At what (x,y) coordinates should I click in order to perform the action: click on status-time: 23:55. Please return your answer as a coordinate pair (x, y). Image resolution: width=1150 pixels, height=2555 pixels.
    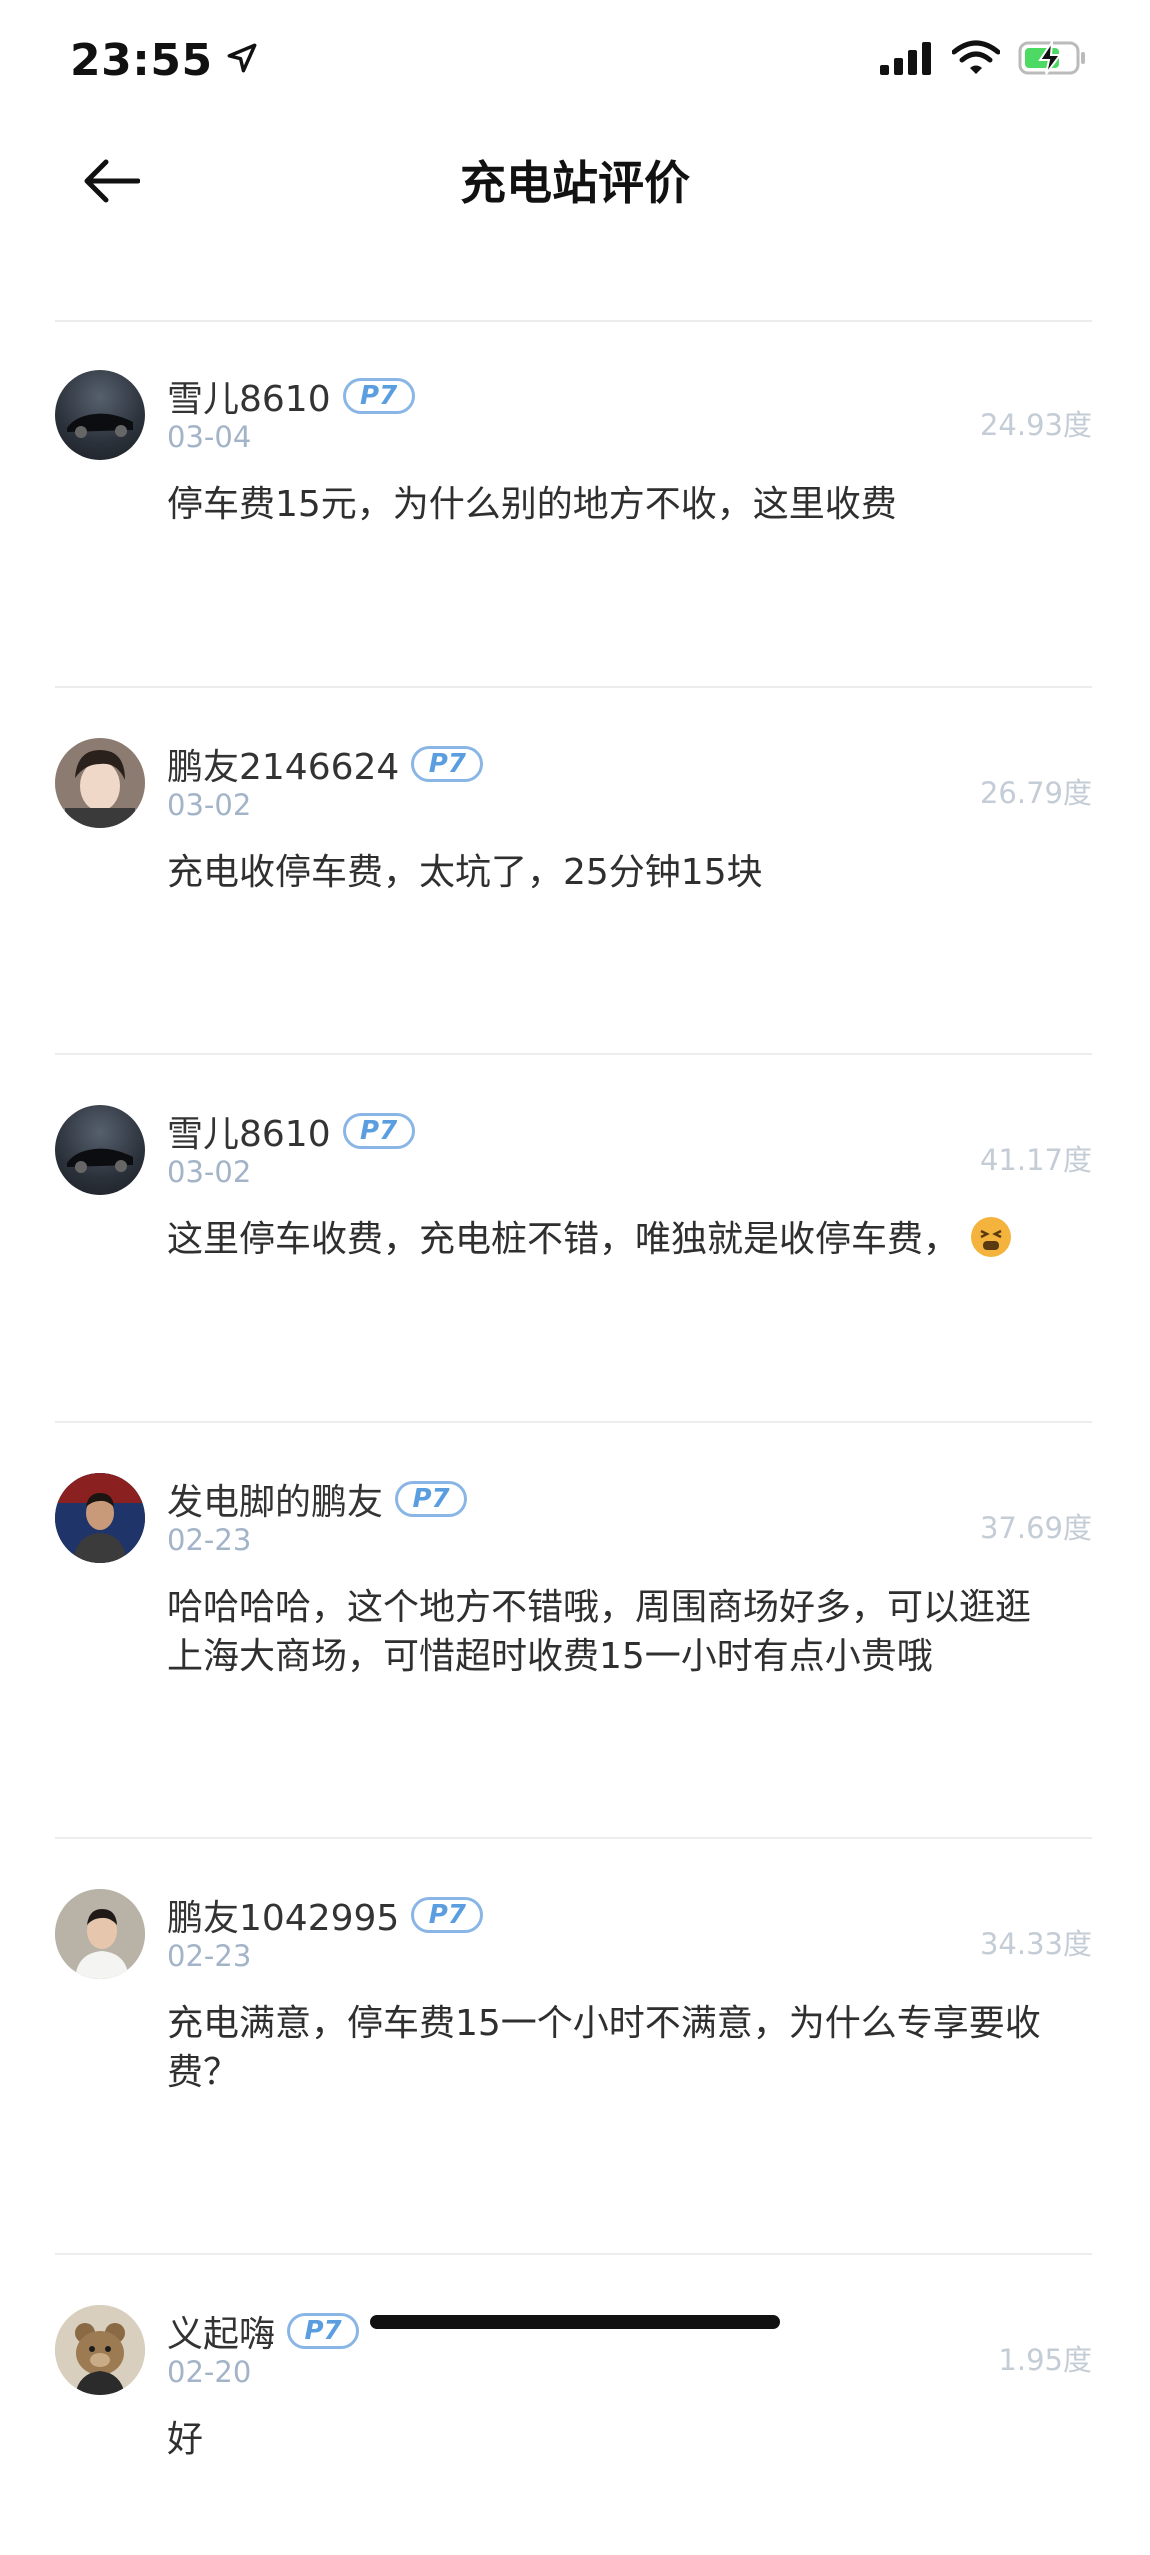
    Looking at the image, I should click on (141, 60).